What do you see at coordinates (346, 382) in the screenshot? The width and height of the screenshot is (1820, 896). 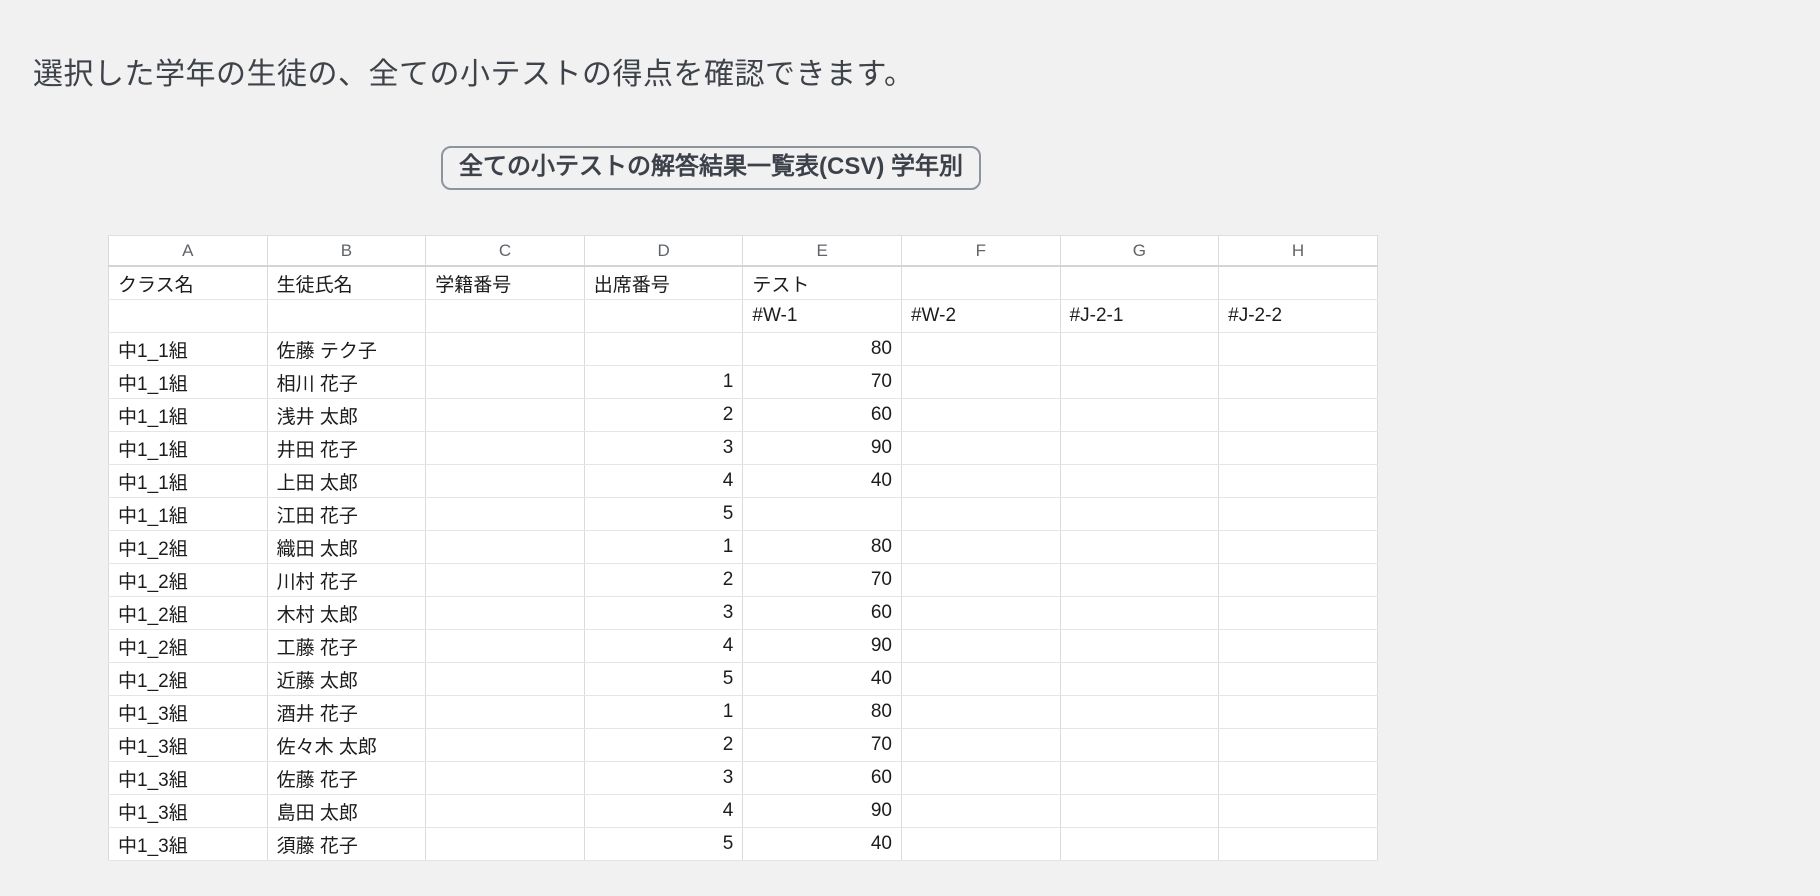 I see `cell: 相川 花子` at bounding box center [346, 382].